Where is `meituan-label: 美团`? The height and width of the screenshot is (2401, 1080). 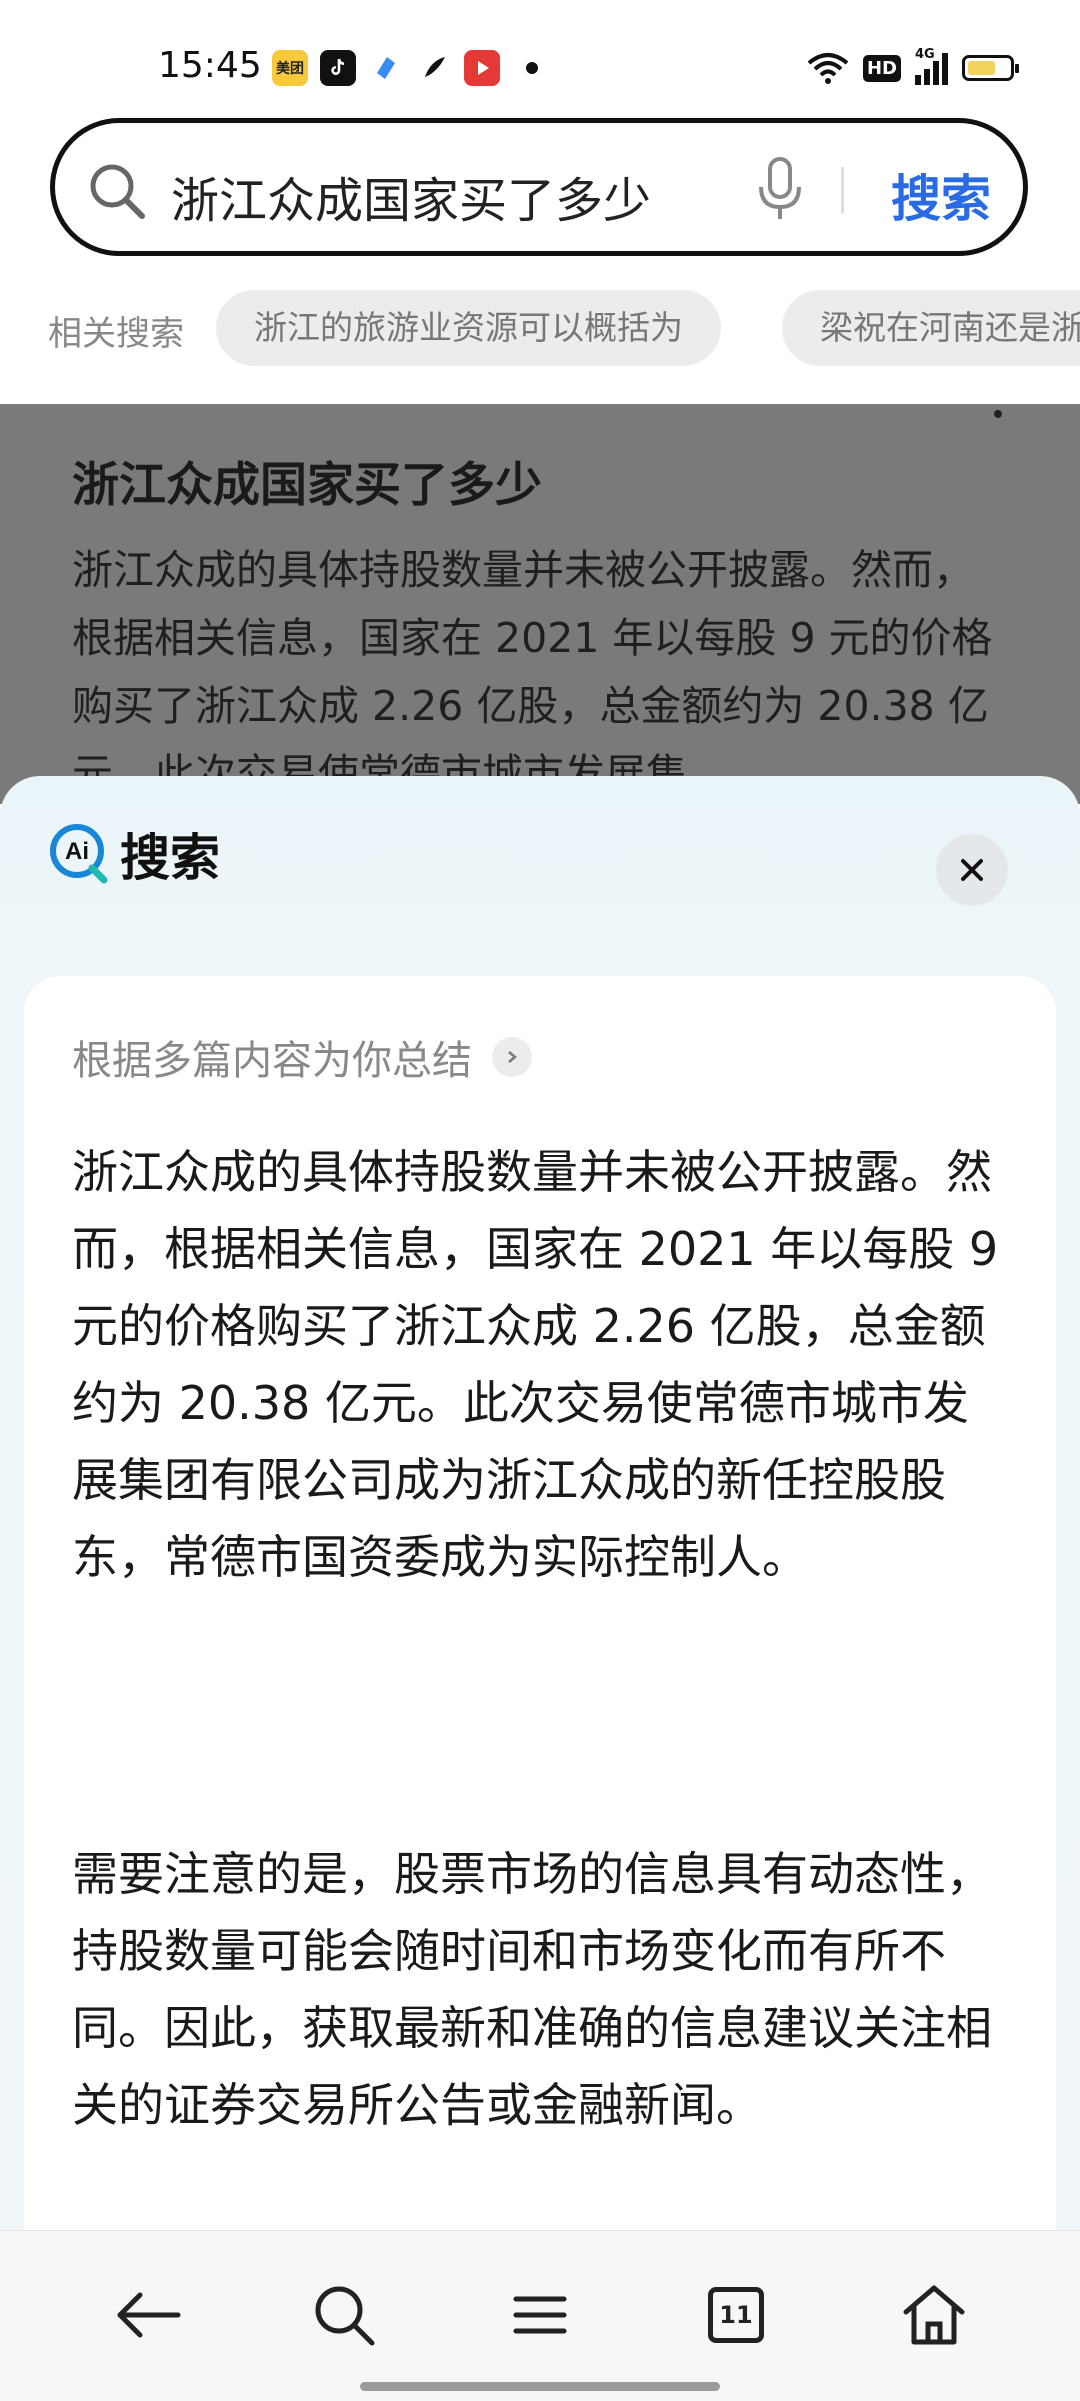
meituan-label: 美团 is located at coordinates (290, 69).